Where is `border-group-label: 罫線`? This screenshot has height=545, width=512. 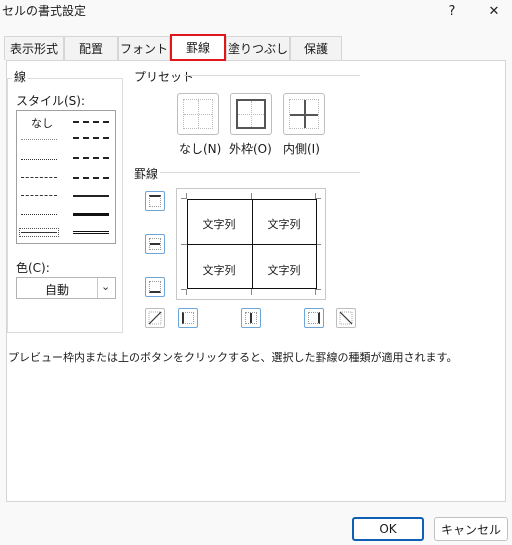
border-group-label: 罫線 is located at coordinates (146, 173).